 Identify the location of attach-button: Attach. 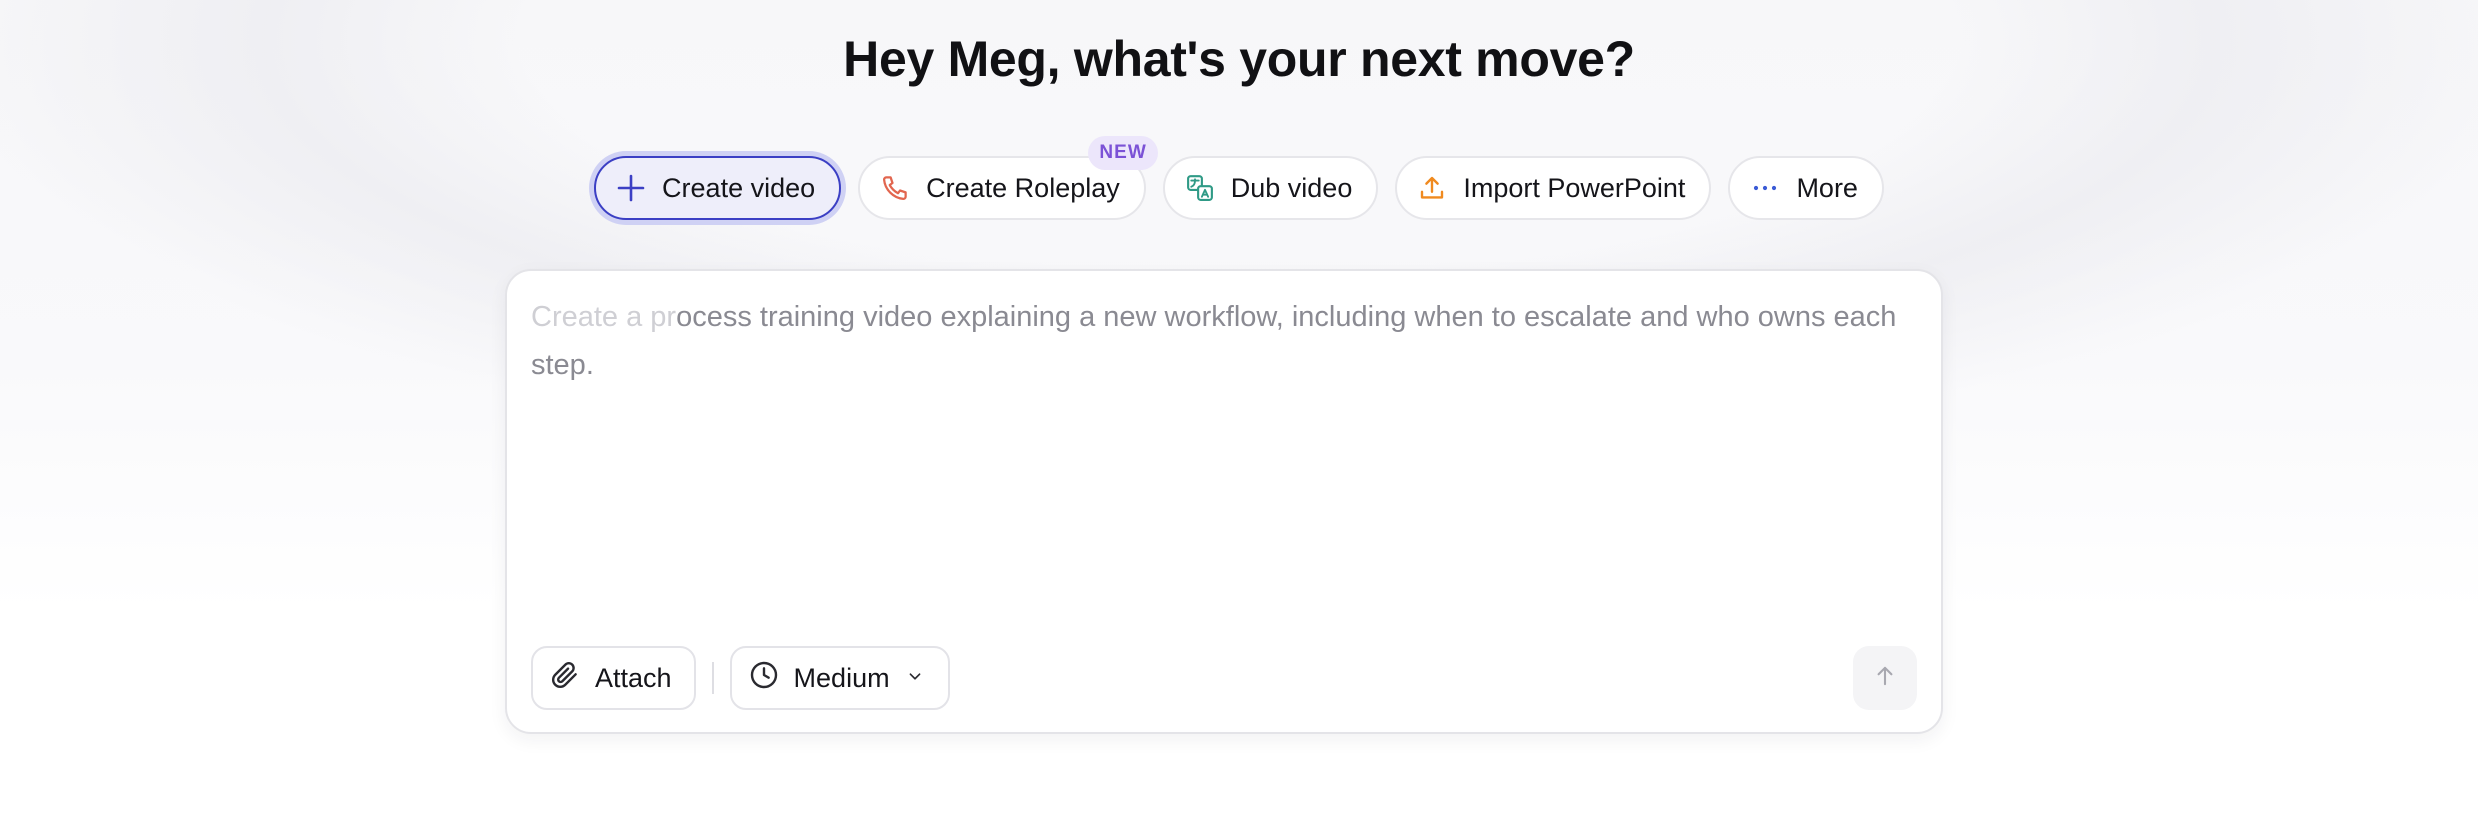
(613, 678).